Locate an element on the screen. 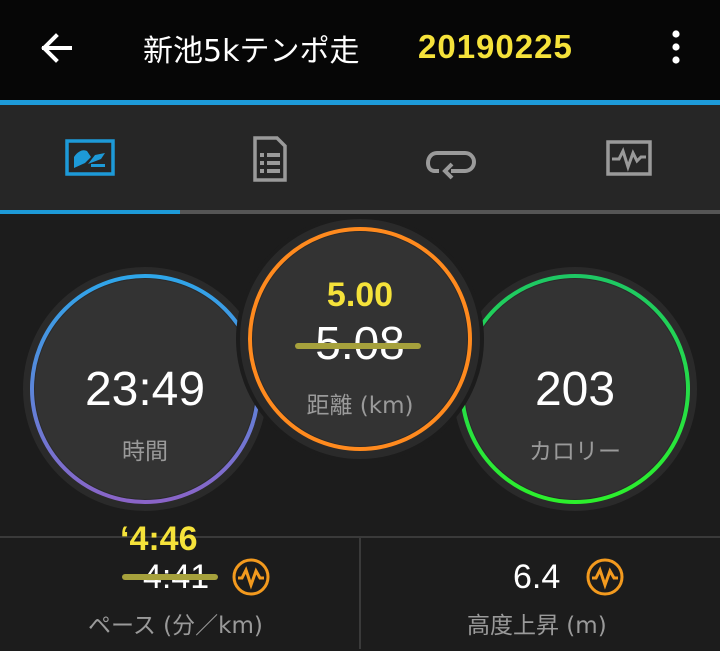  time-label: 時間 is located at coordinates (145, 452).